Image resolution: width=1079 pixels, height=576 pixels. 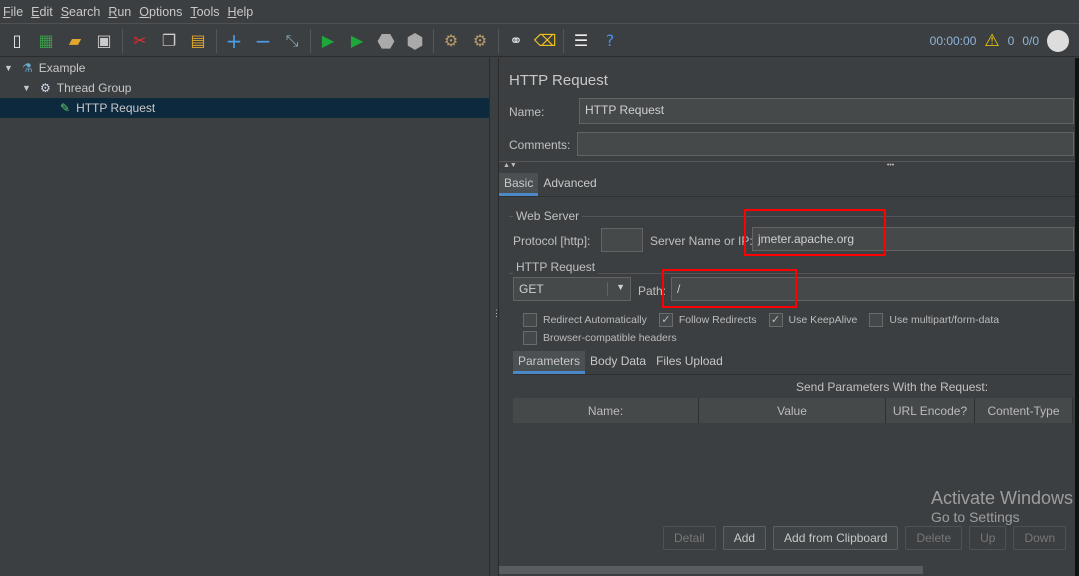 I want to click on checkbox-label: Use multipart/form-data, so click(x=944, y=320).